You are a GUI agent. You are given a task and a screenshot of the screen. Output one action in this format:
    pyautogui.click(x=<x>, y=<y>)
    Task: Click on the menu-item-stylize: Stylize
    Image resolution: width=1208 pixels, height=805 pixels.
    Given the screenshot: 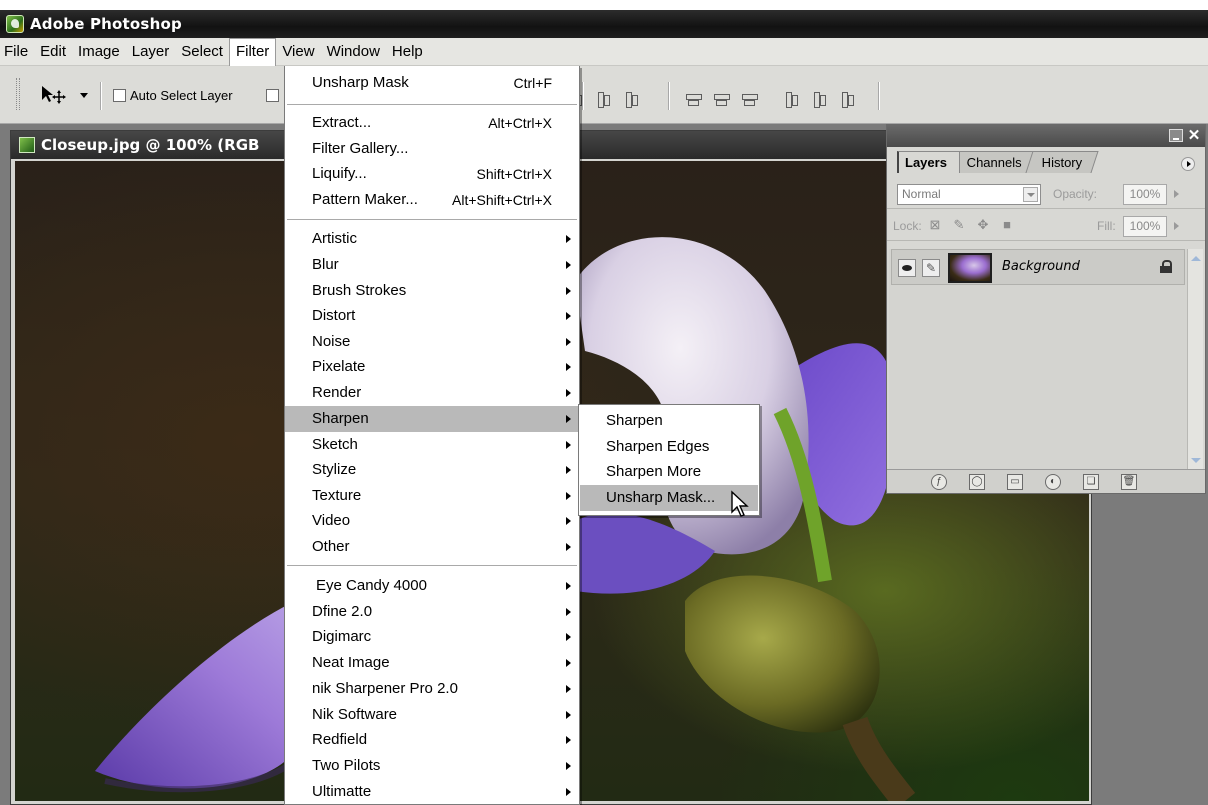 What is the action you would take?
    pyautogui.click(x=432, y=470)
    